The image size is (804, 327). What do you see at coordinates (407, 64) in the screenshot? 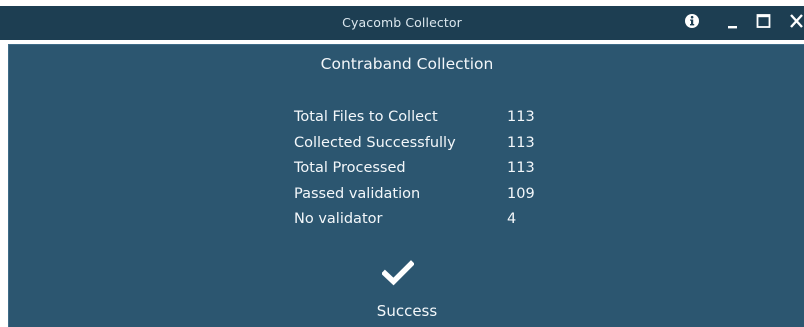
I see `panel-title: Contraband Collection` at bounding box center [407, 64].